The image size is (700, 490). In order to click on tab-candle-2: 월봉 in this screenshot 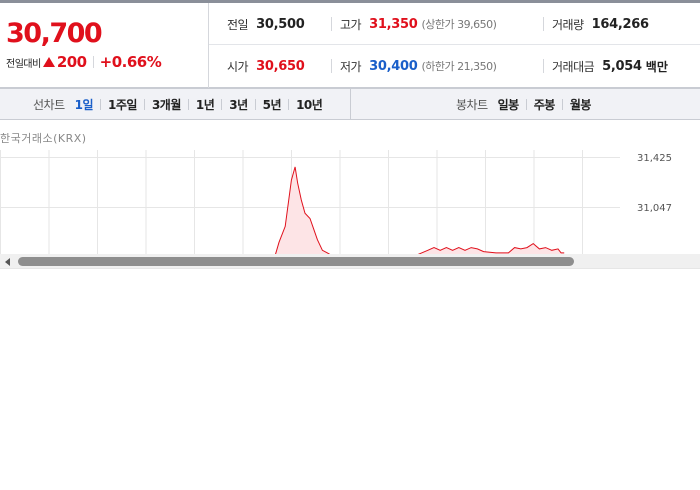, I will do `click(581, 104)`.